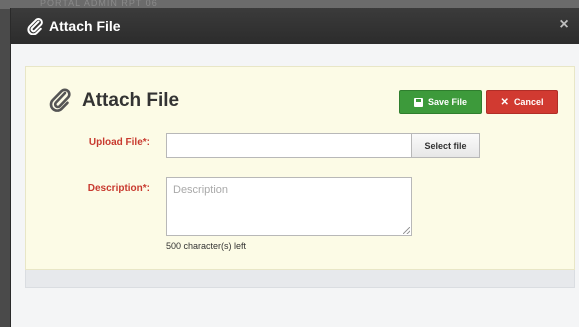 Image resolution: width=579 pixels, height=327 pixels. What do you see at coordinates (295, 26) in the screenshot?
I see `dialog-header: Attach File ×` at bounding box center [295, 26].